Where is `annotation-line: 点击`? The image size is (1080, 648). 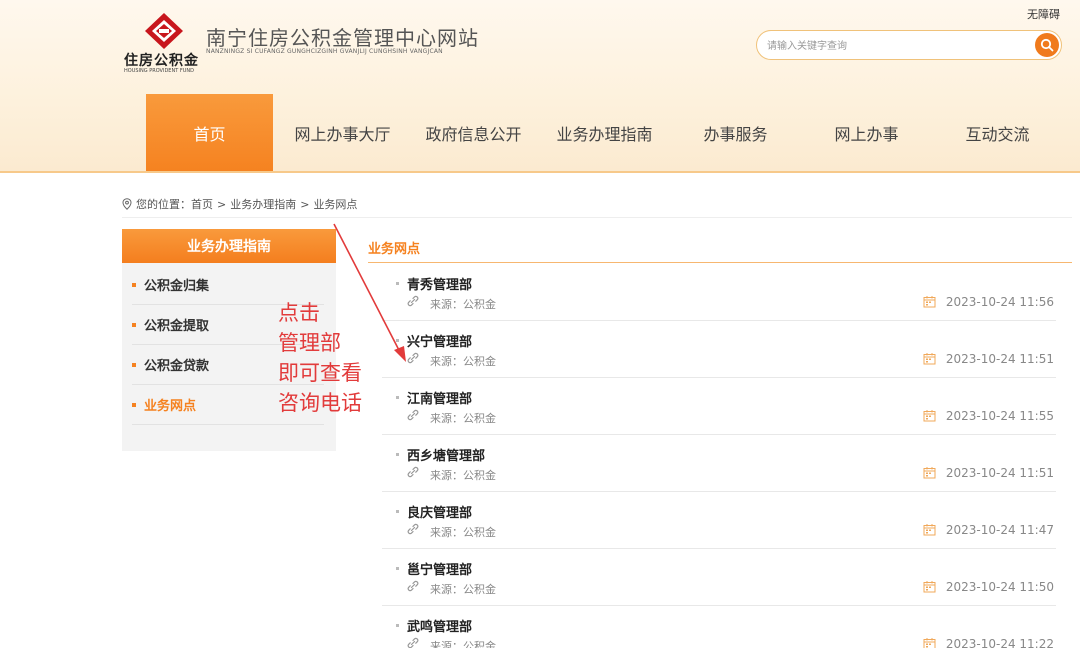
annotation-line: 点击 is located at coordinates (299, 313).